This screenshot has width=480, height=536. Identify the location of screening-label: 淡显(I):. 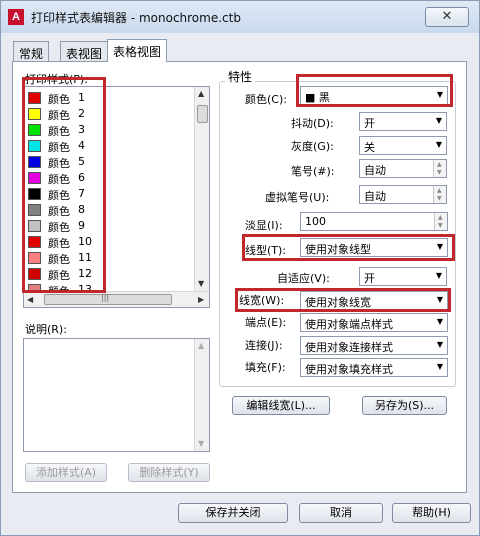
(264, 225).